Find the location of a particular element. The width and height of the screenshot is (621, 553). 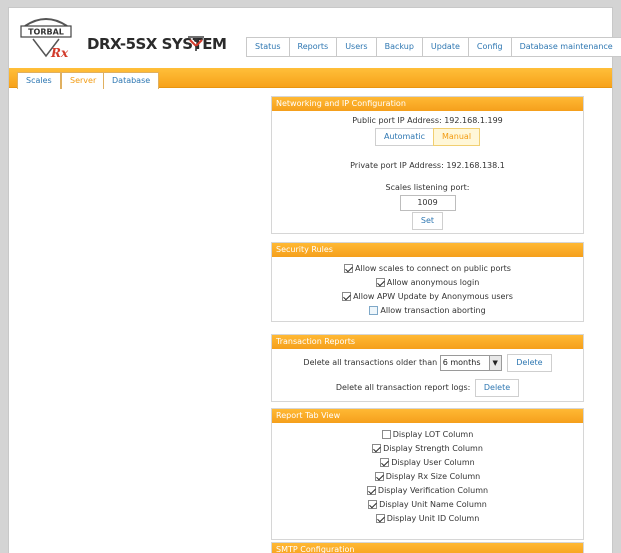

delete-logs-row: Delete all transaction report logs is located at coordinates (427, 388).